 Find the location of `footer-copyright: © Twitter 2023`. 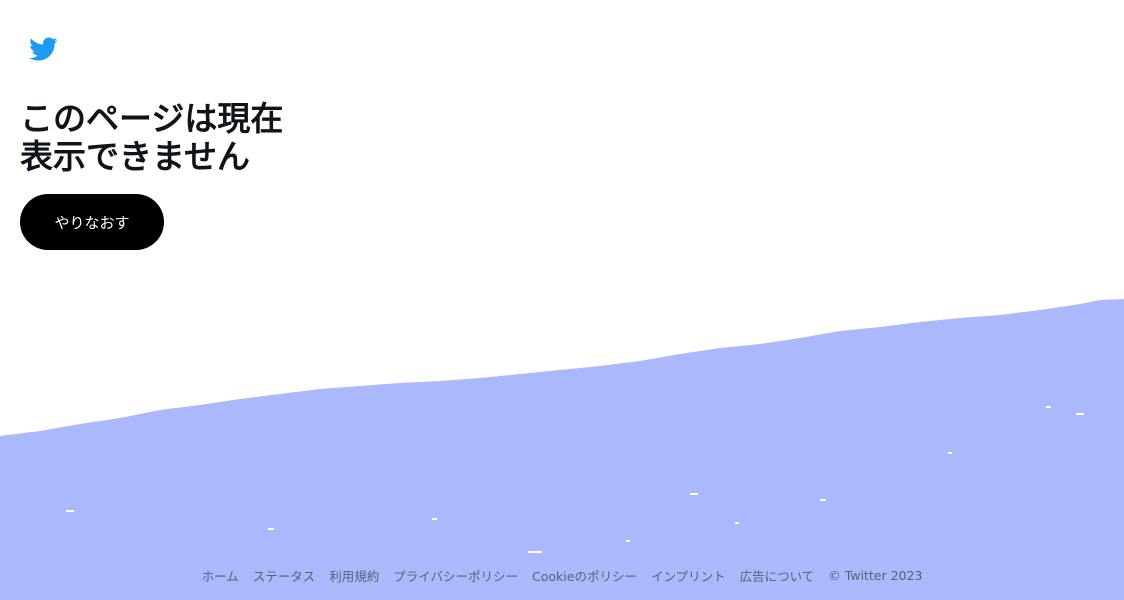

footer-copyright: © Twitter 2023 is located at coordinates (875, 575).